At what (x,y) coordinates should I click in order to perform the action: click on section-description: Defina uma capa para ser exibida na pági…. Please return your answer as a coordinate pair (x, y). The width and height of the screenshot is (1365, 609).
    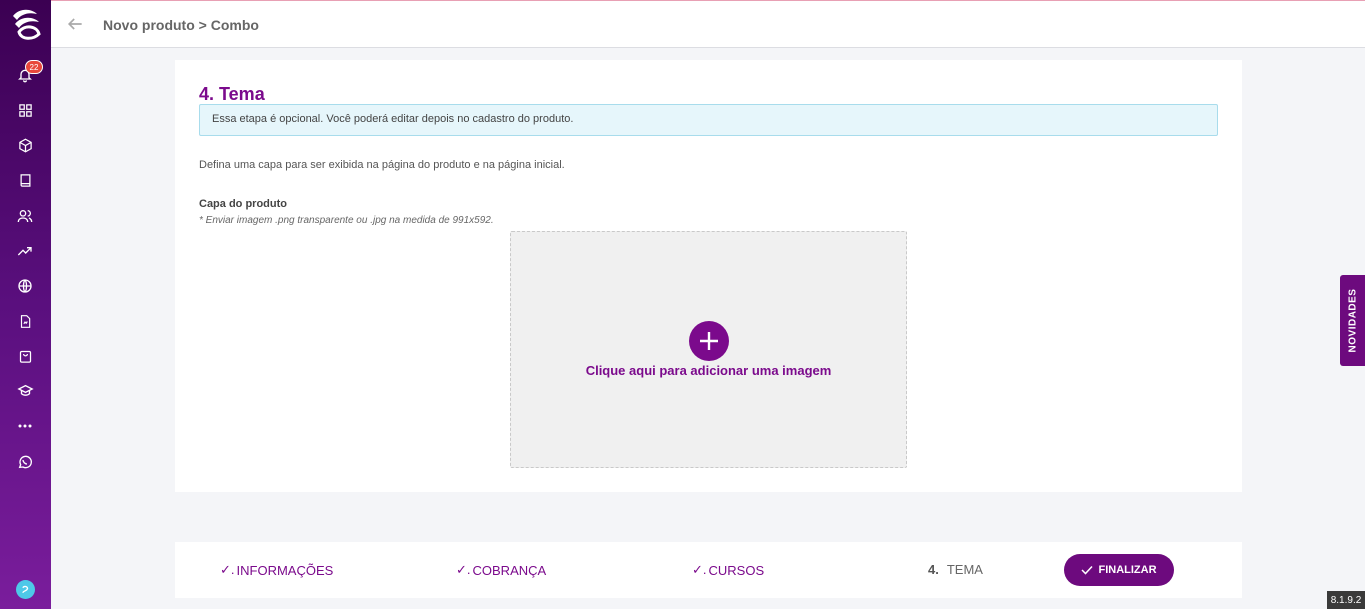
    Looking at the image, I should click on (382, 165).